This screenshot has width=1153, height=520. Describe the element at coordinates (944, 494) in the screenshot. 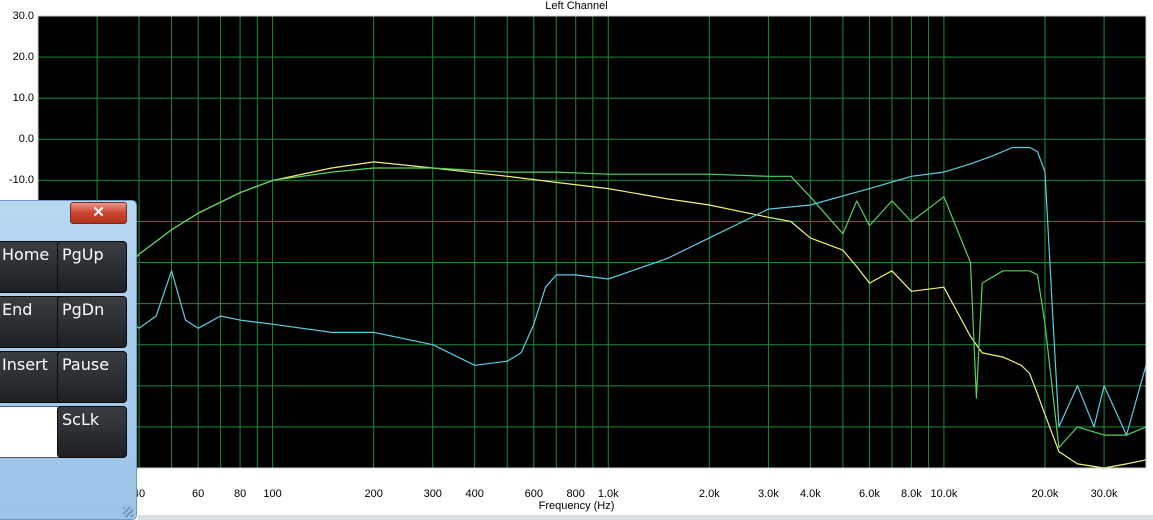

I see `x-tick-label: 10.0k` at that location.